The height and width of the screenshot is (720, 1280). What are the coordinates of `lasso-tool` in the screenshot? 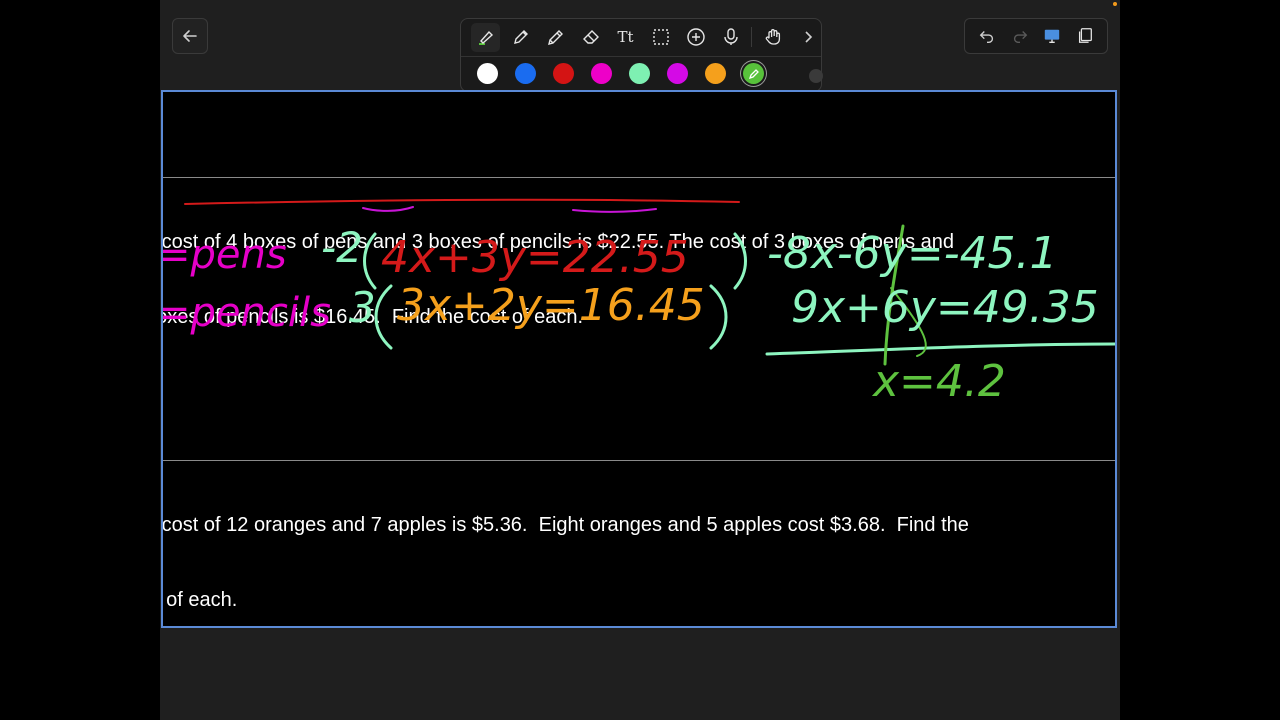 It's located at (660, 37).